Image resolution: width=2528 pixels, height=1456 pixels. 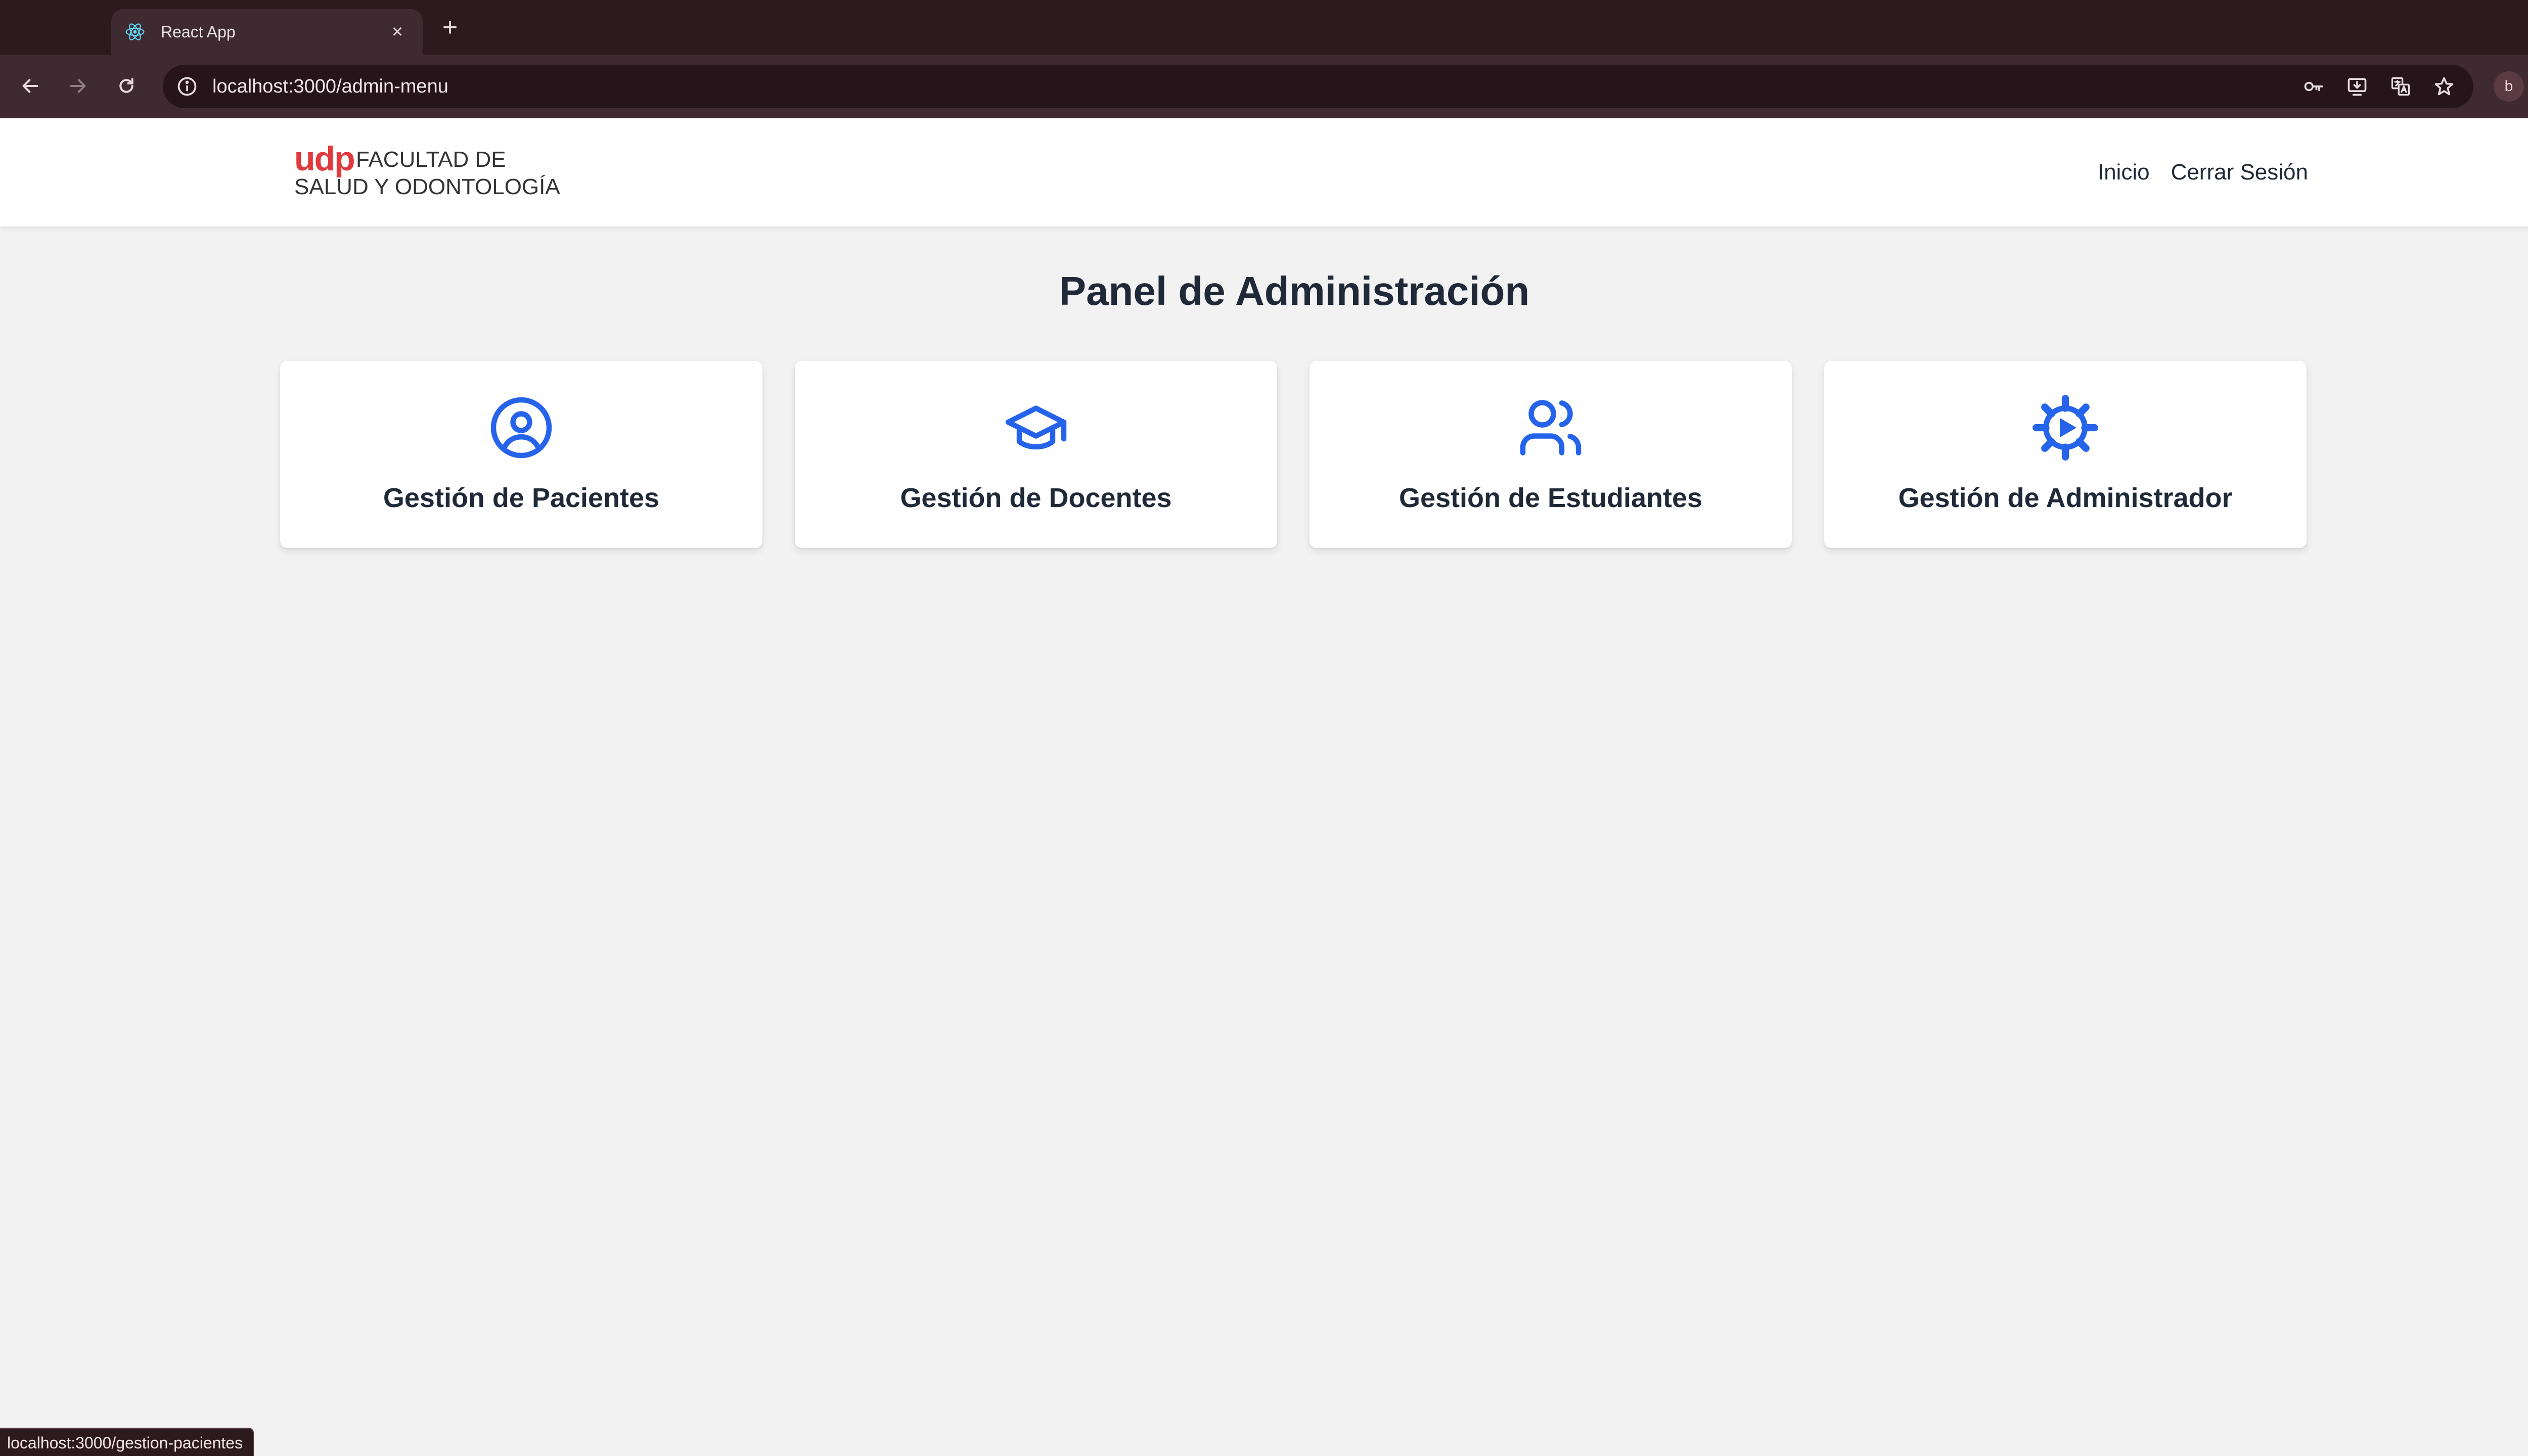 What do you see at coordinates (1295, 290) in the screenshot?
I see `page-title: Panel de Administración` at bounding box center [1295, 290].